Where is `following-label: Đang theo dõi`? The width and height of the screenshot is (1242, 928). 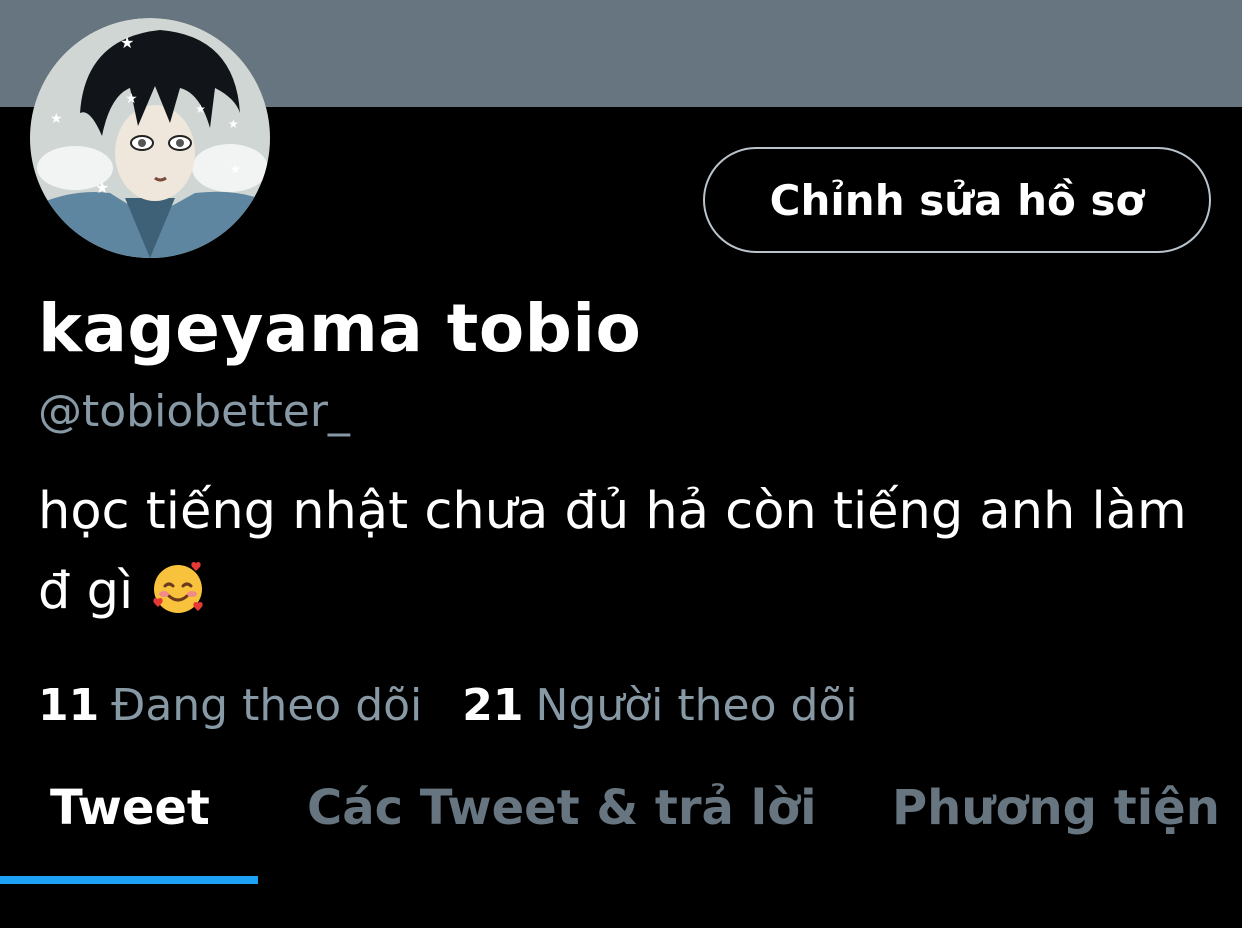
following-label: Đang theo dõi is located at coordinates (267, 705).